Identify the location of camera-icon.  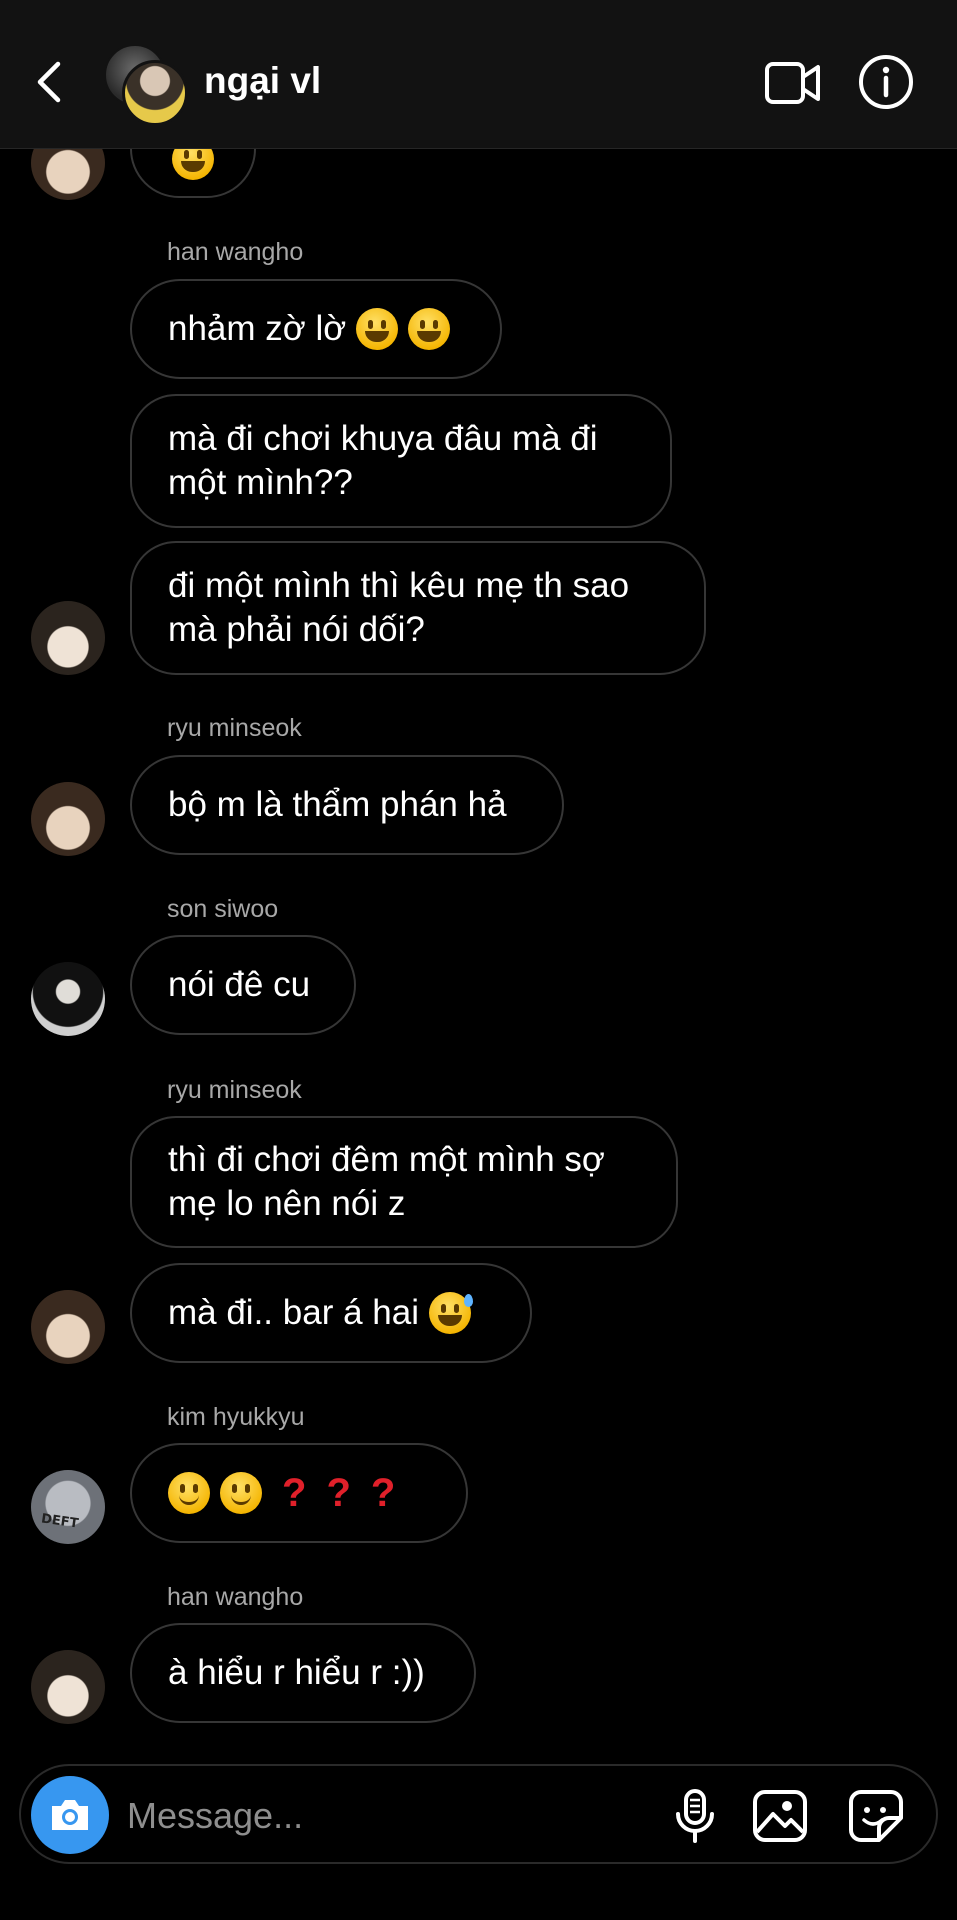
(70, 1815).